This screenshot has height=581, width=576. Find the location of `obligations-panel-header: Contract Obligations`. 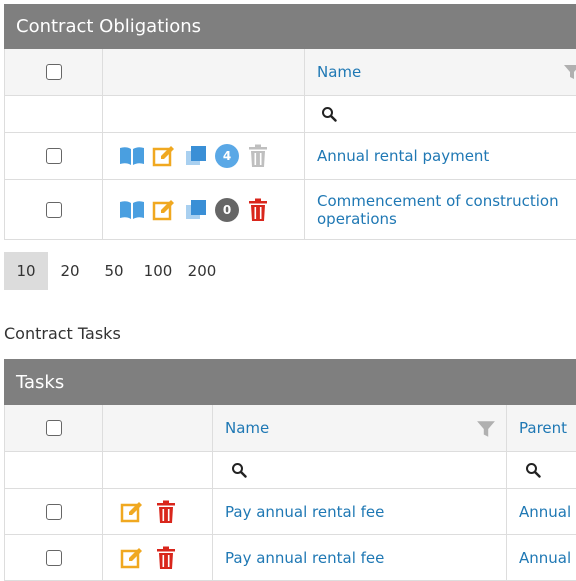

obligations-panel-header: Contract Obligations is located at coordinates (290, 26).